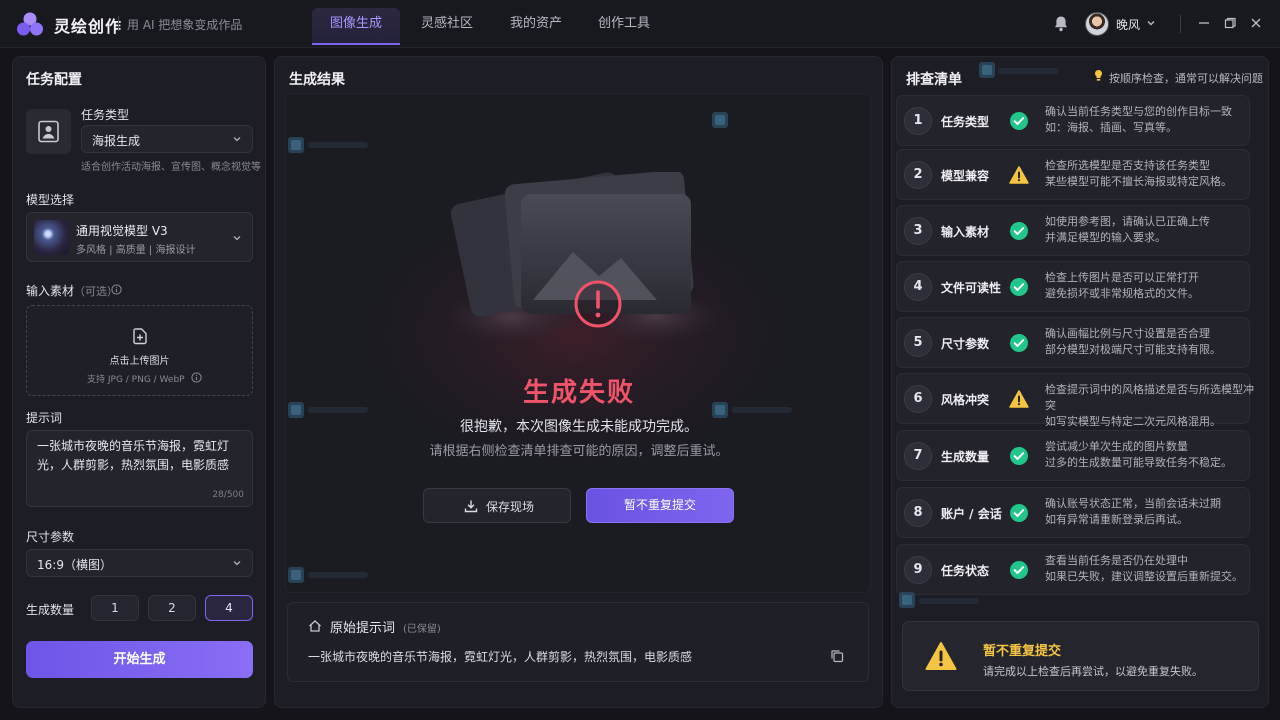  What do you see at coordinates (579, 427) in the screenshot?
I see `fail-message: 很抱歉，本次图像生成未能成功完成。` at bounding box center [579, 427].